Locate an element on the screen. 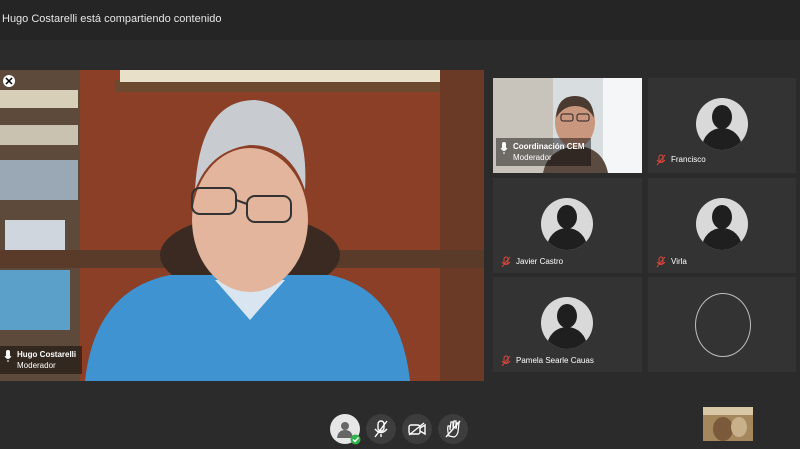 The height and width of the screenshot is (449, 800). camera-button is located at coordinates (417, 429).